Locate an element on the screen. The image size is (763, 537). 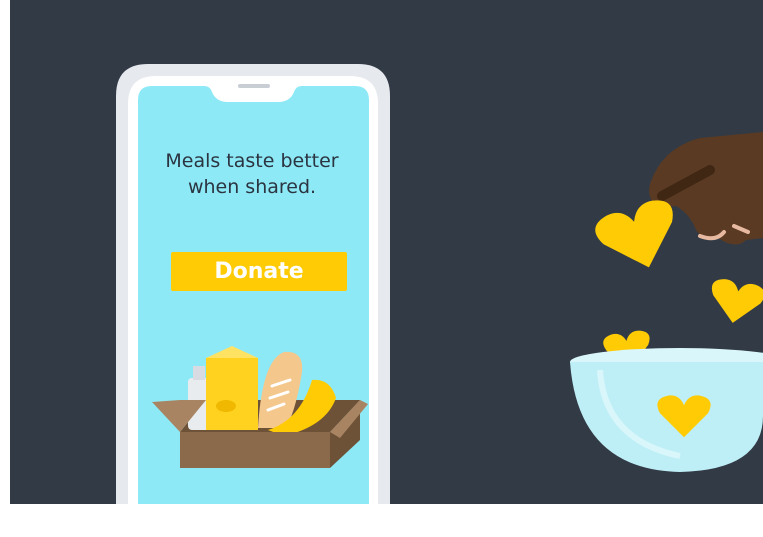
carton-label is located at coordinates (226, 406).